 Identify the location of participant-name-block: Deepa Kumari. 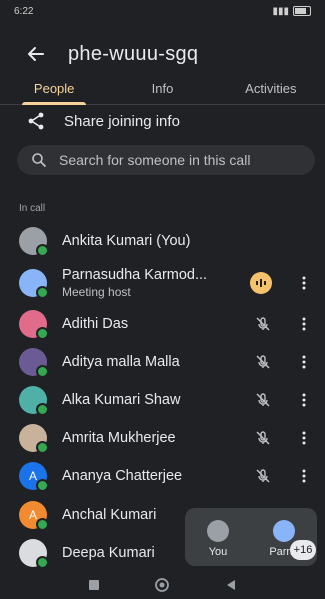
(108, 553).